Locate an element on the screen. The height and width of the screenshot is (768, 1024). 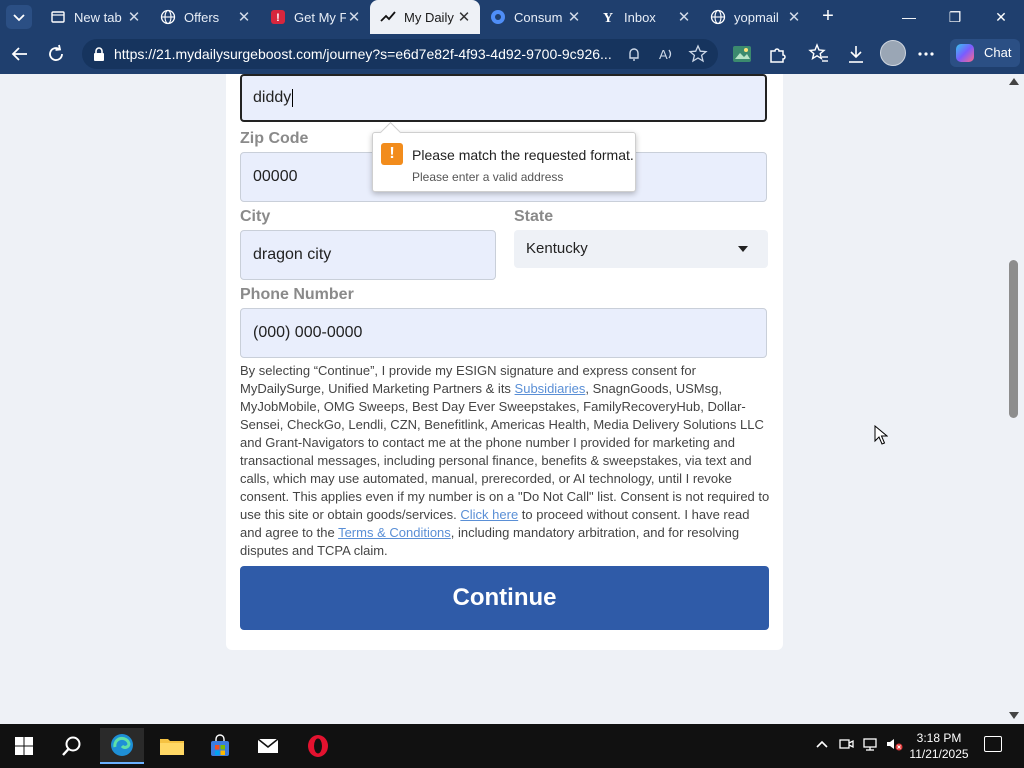
alert-site-icon: ! is located at coordinates (278, 17).